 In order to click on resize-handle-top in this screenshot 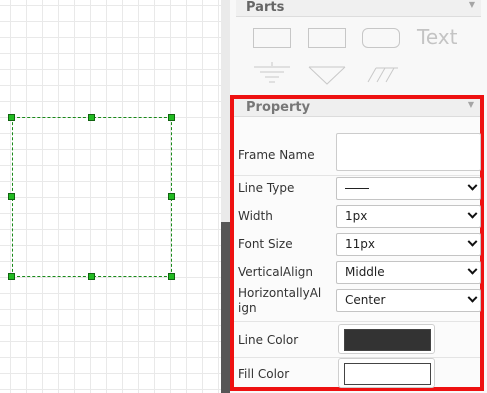, I will do `click(91, 117)`.